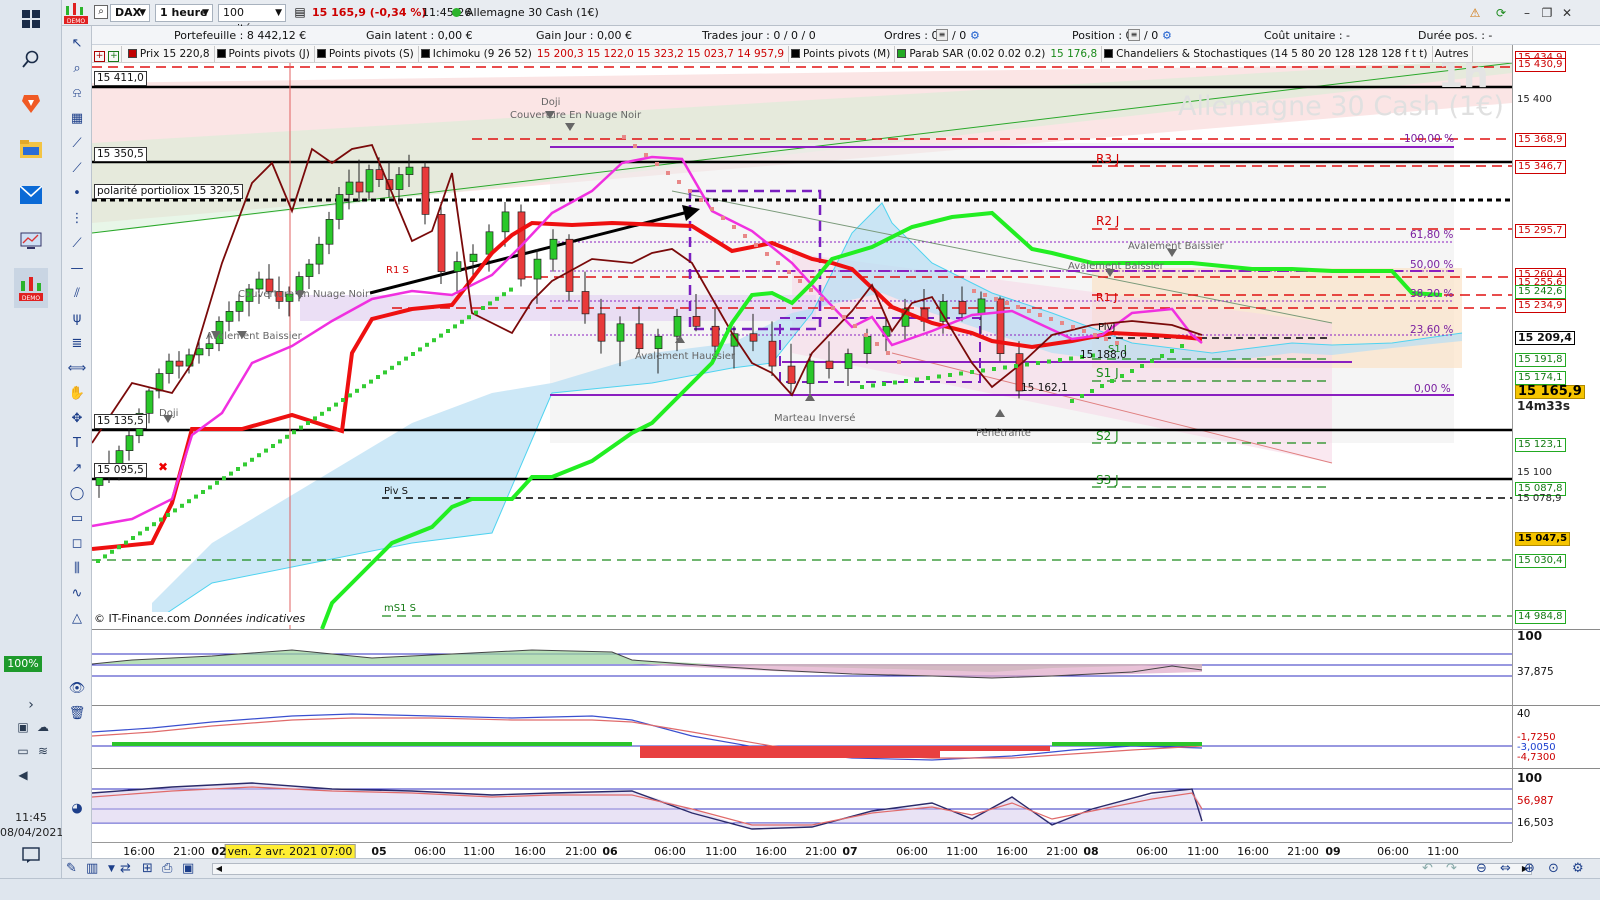 This screenshot has width=1600, height=900. I want to click on zoom-in-icon: ⊕, so click(1529, 868).